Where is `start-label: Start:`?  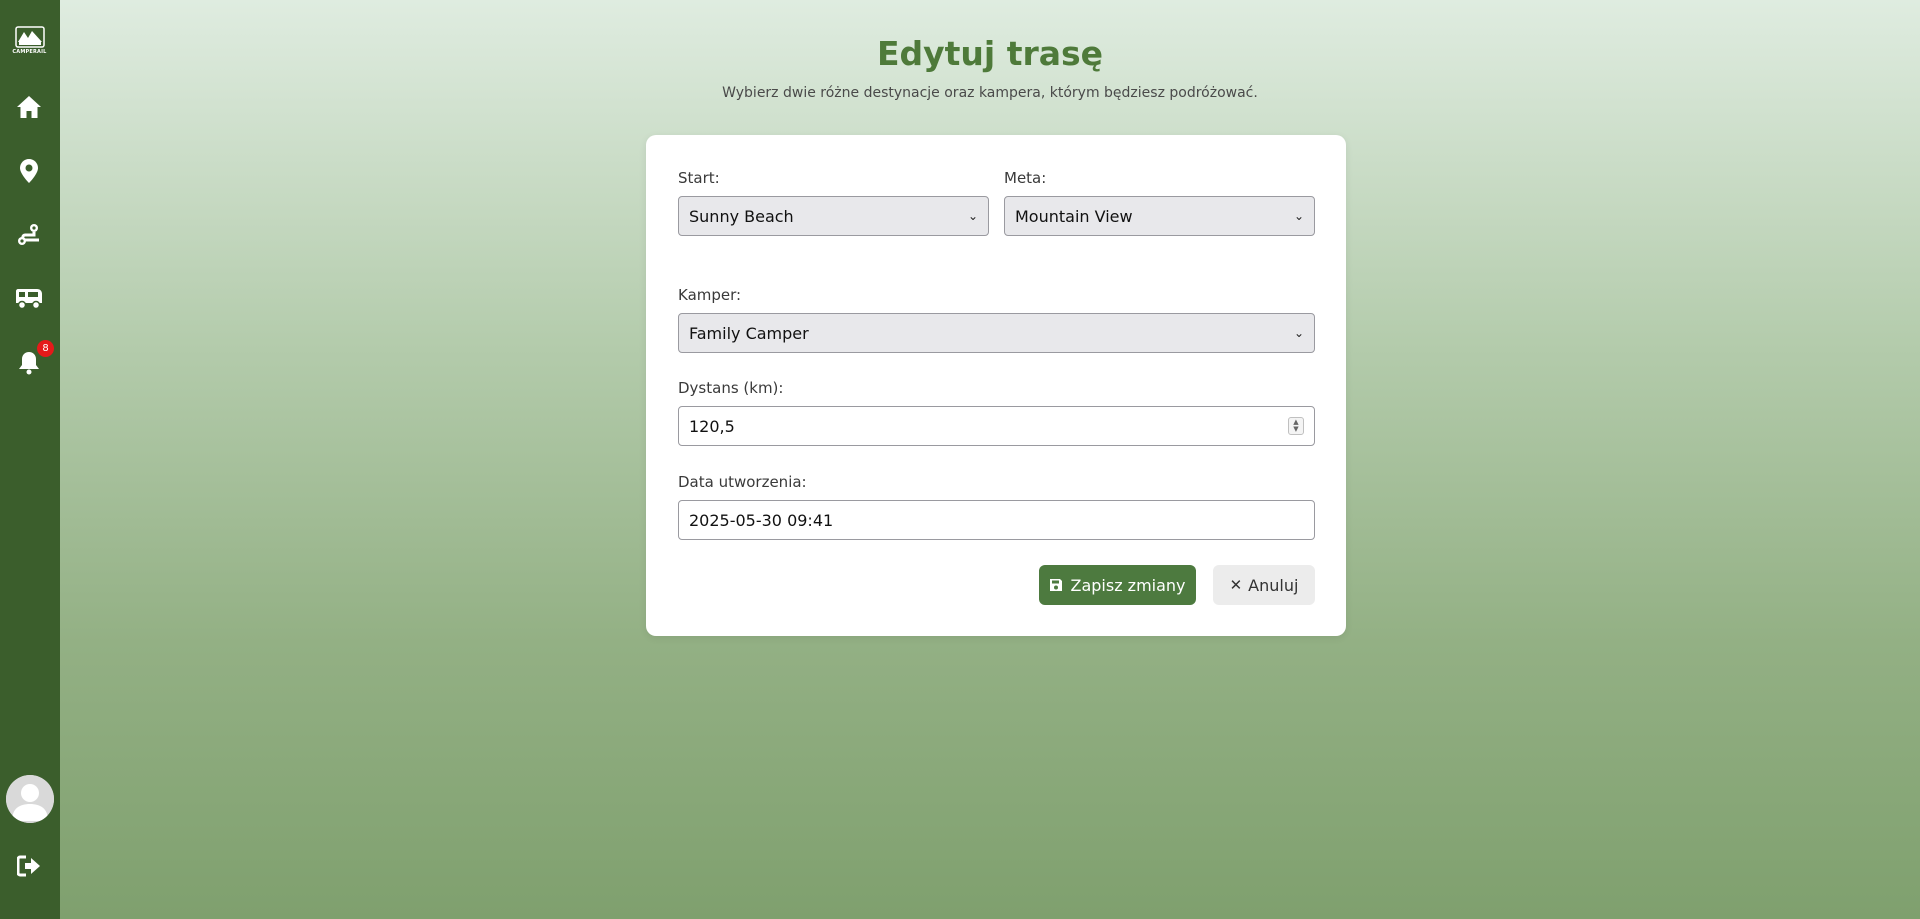 start-label: Start: is located at coordinates (699, 178).